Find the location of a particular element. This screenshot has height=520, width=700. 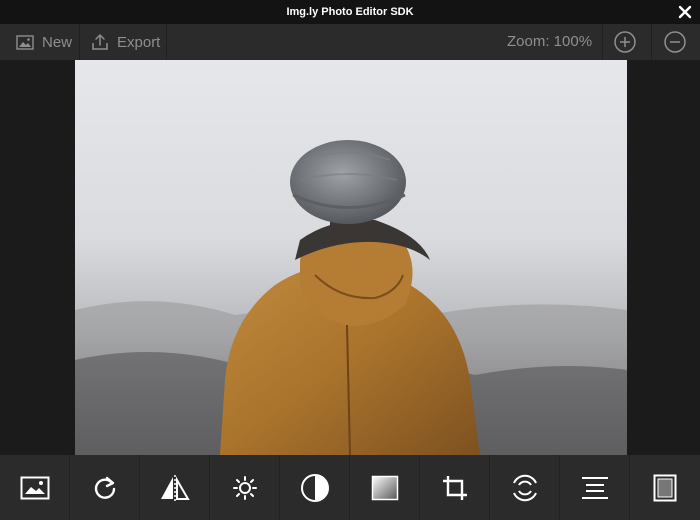

crop-icon is located at coordinates (454, 487).